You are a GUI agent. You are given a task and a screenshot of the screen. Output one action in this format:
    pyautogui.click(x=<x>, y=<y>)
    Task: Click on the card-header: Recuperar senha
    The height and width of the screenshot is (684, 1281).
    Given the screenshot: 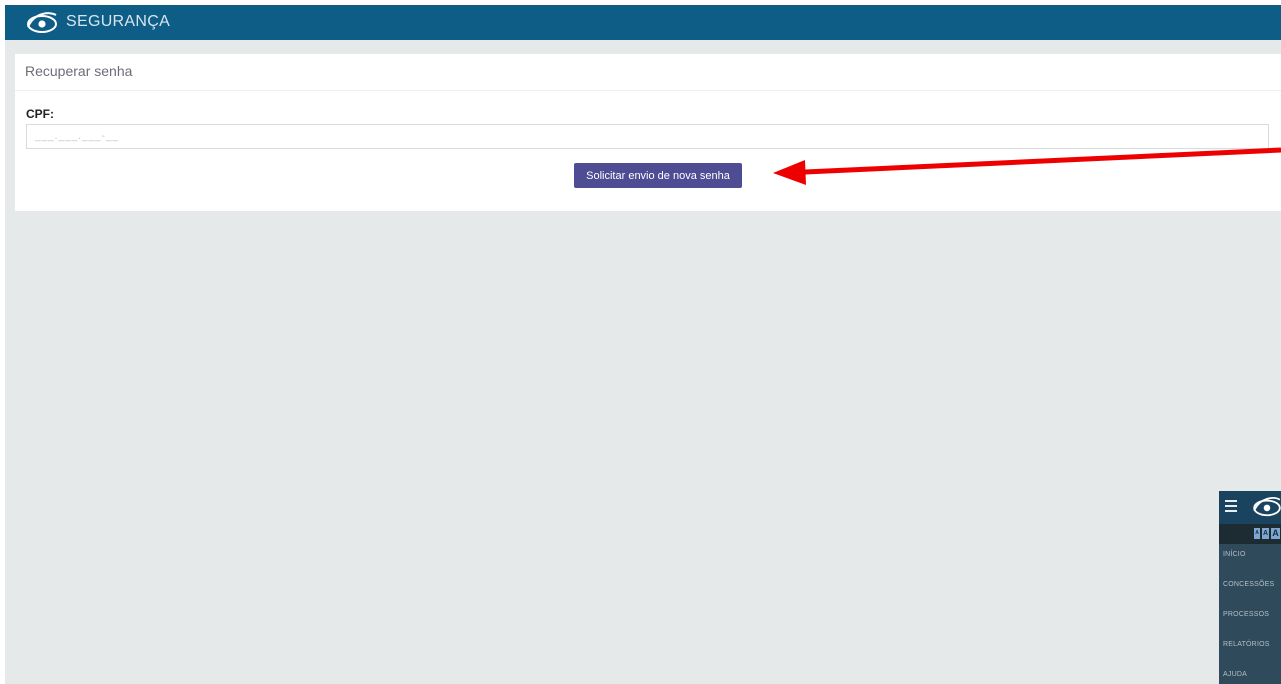 What is the action you would take?
    pyautogui.click(x=648, y=72)
    